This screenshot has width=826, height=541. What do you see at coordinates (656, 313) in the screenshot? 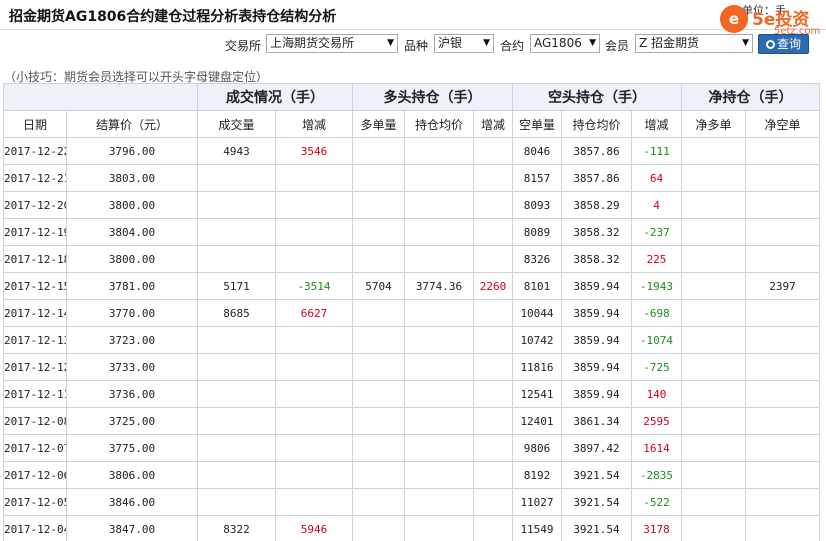
I see `cell-short-change: -698` at bounding box center [656, 313].